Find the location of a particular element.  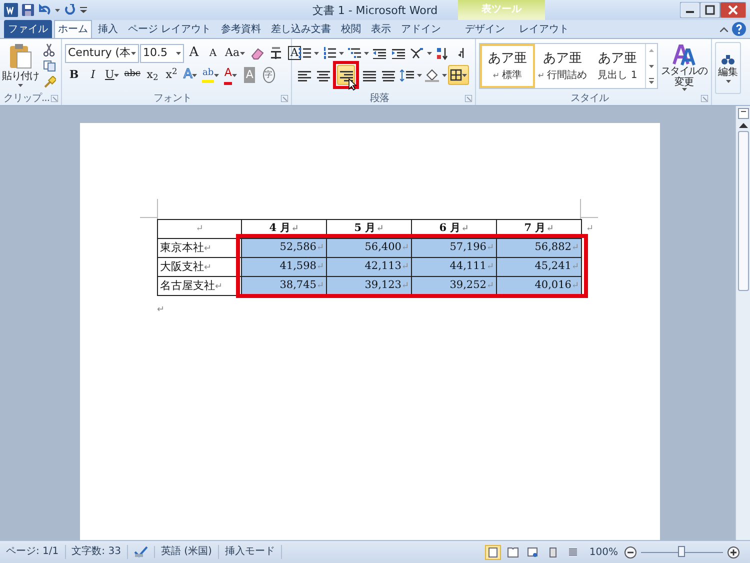

borders-button is located at coordinates (458, 75).